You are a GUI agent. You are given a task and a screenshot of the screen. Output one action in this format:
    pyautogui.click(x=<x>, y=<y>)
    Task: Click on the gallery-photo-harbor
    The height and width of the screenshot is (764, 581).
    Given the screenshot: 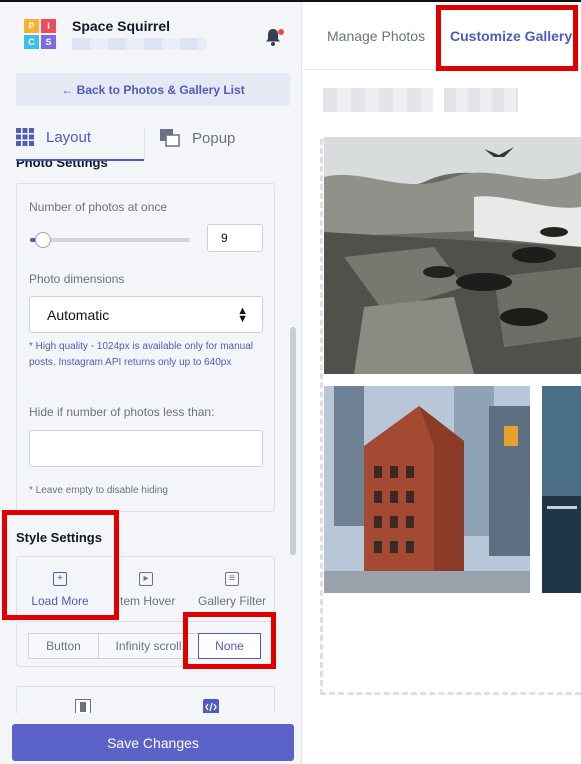 What is the action you would take?
    pyautogui.click(x=561, y=489)
    